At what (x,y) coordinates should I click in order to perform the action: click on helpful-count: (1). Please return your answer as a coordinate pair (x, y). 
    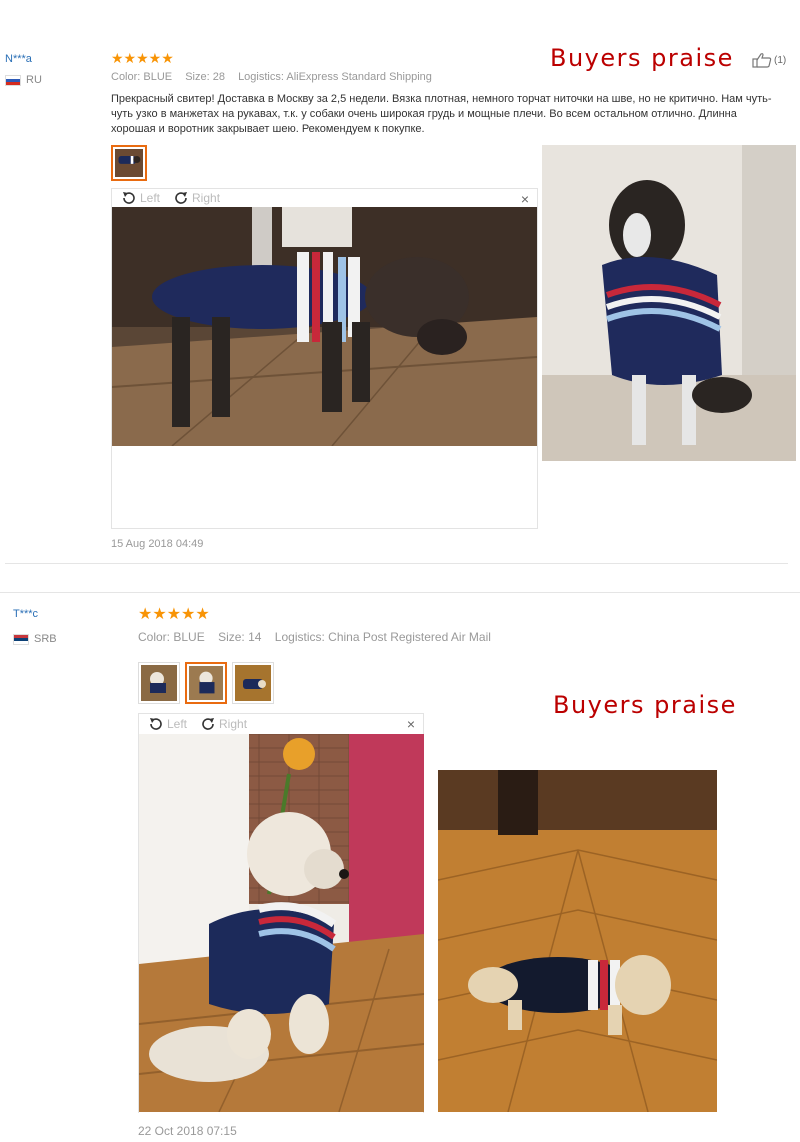
    Looking at the image, I should click on (780, 60).